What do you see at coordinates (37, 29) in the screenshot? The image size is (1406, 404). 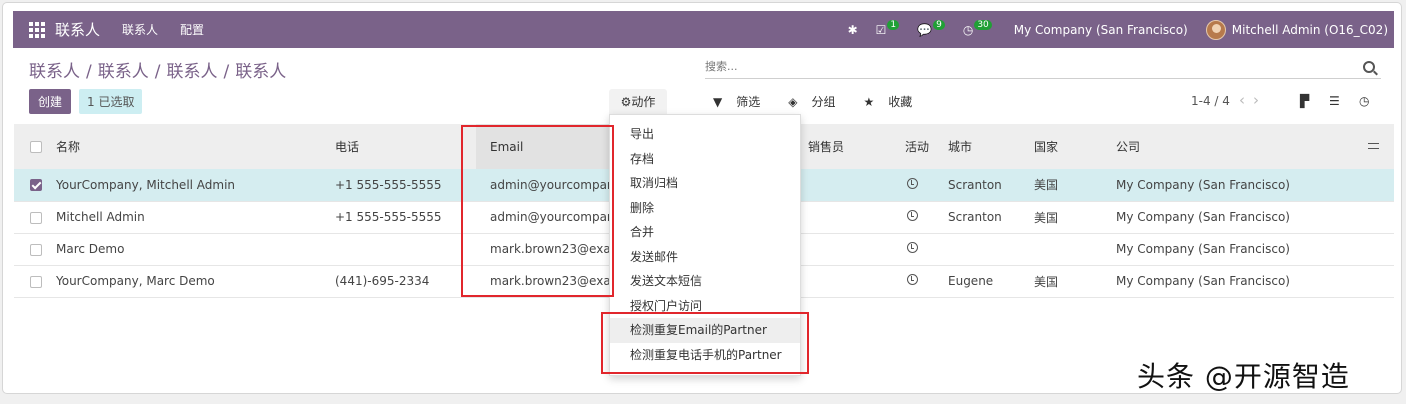 I see `apps-menu-icon` at bounding box center [37, 29].